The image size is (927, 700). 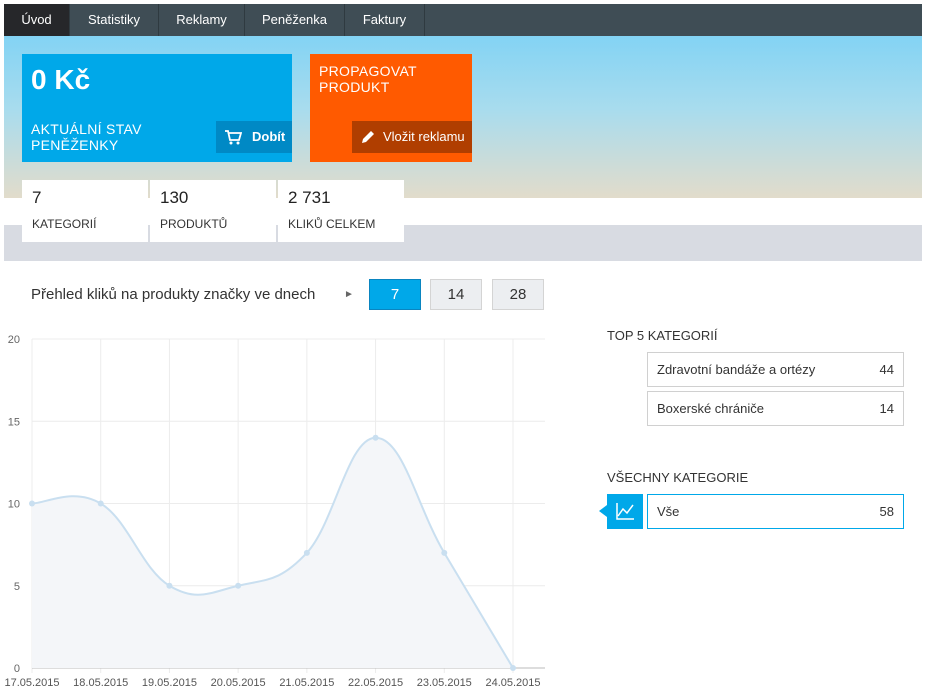 What do you see at coordinates (886, 408) in the screenshot?
I see `category-count: 14` at bounding box center [886, 408].